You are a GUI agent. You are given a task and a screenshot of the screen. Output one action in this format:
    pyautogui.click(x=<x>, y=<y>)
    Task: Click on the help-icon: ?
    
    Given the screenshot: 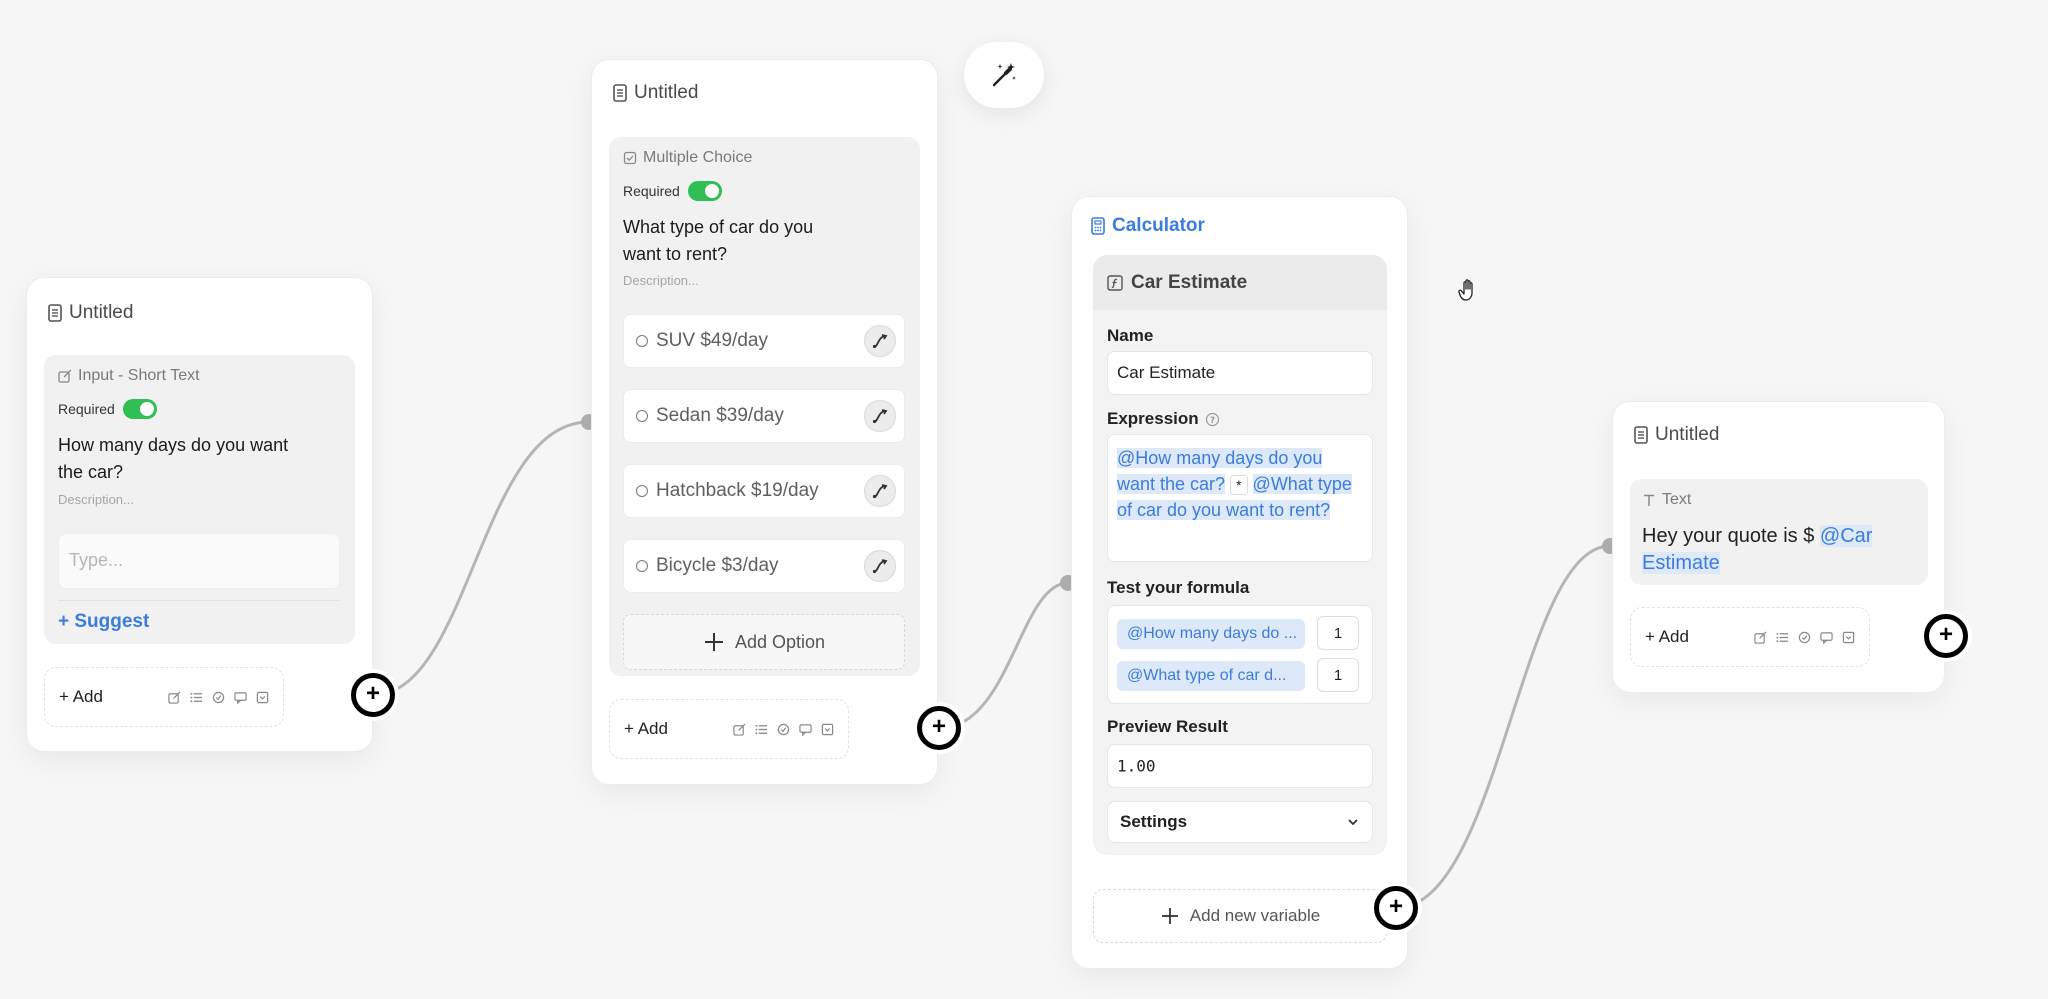 What is the action you would take?
    pyautogui.click(x=1212, y=419)
    